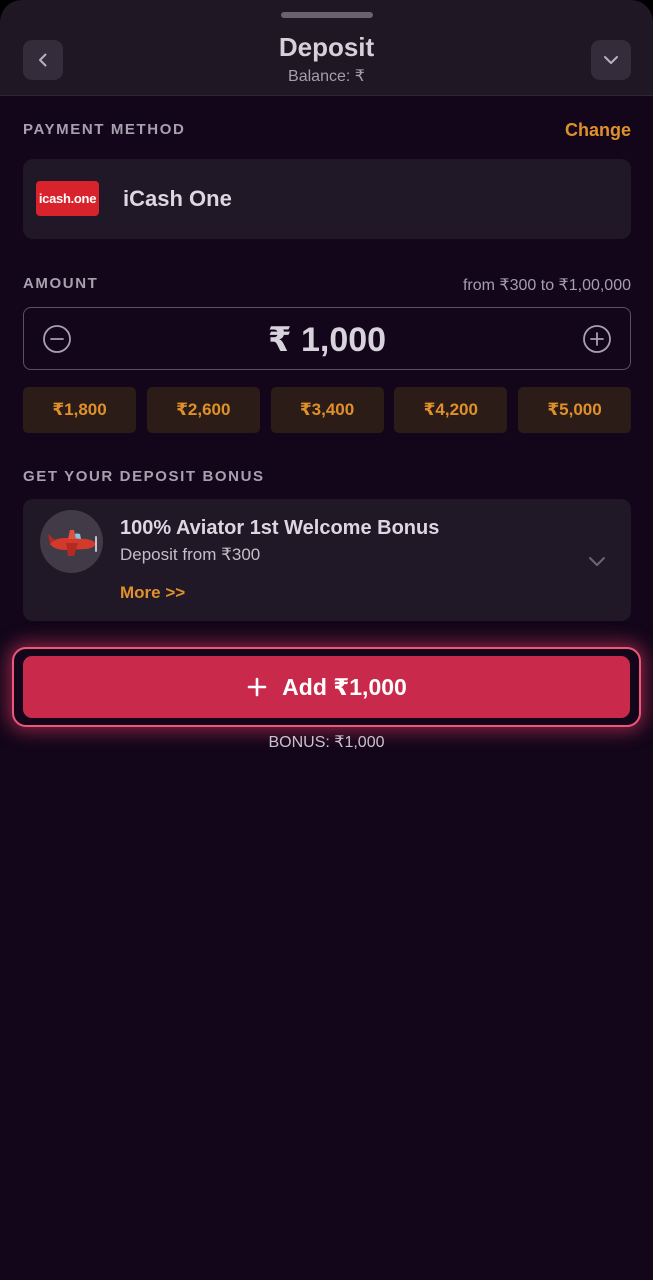 The width and height of the screenshot is (653, 1280). I want to click on preset-amount-button: ₹5,000, so click(574, 410).